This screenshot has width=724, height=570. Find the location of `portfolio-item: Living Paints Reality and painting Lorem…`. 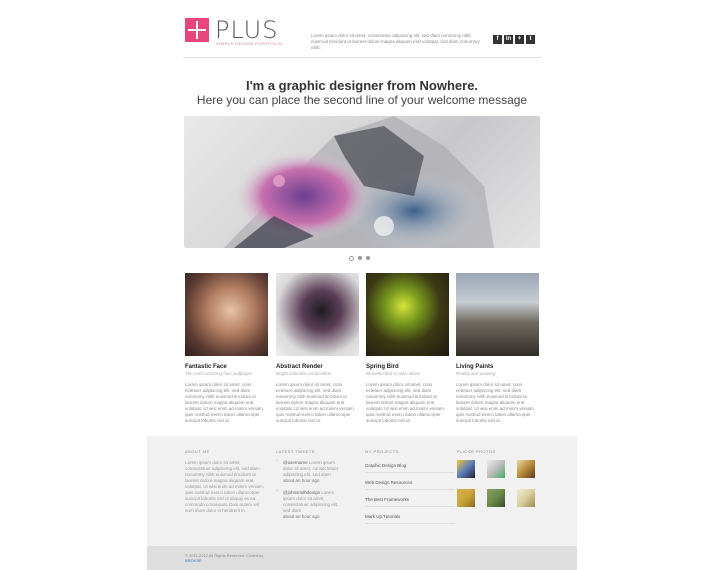

portfolio-item: Living Paints Reality and painting Lorem… is located at coordinates (497, 348).